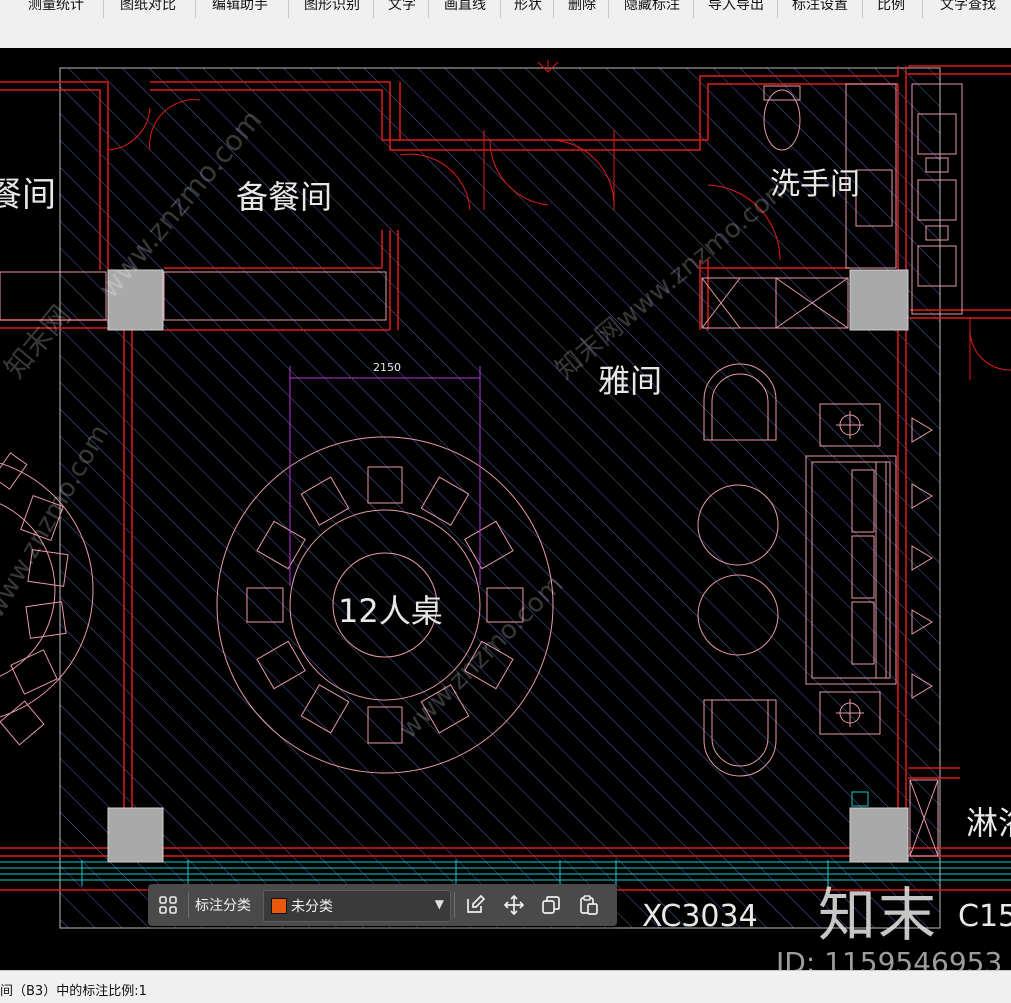 The image size is (1011, 1003). I want to click on dimension-text: 2150, so click(387, 367).